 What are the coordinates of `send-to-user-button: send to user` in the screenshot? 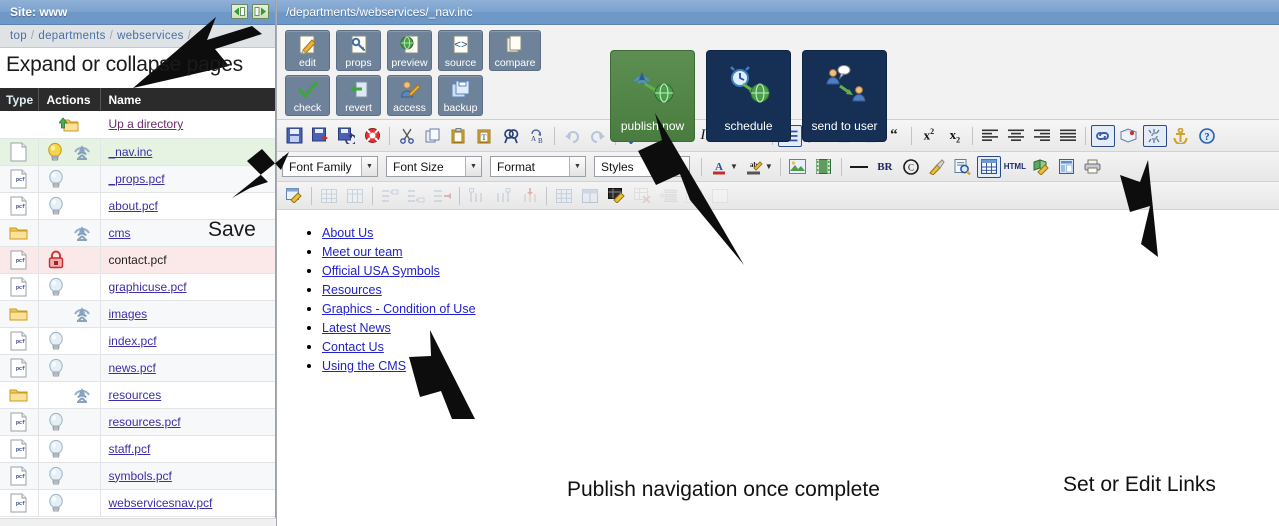 It's located at (844, 96).